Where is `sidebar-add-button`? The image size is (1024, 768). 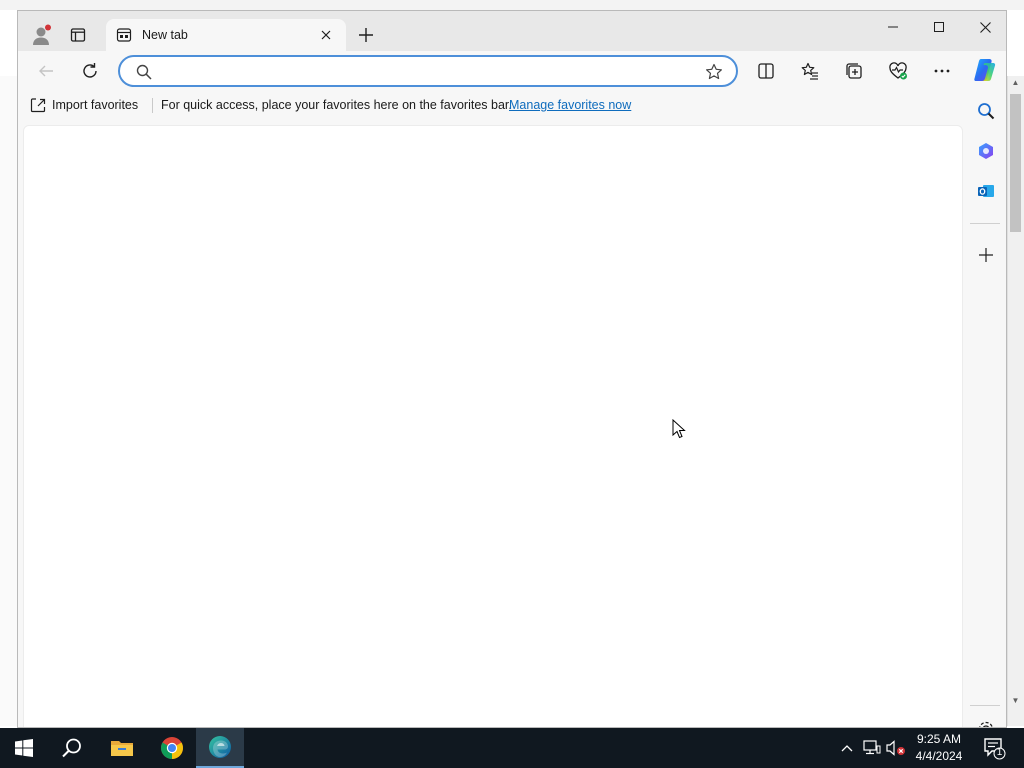
sidebar-add-button is located at coordinates (986, 255).